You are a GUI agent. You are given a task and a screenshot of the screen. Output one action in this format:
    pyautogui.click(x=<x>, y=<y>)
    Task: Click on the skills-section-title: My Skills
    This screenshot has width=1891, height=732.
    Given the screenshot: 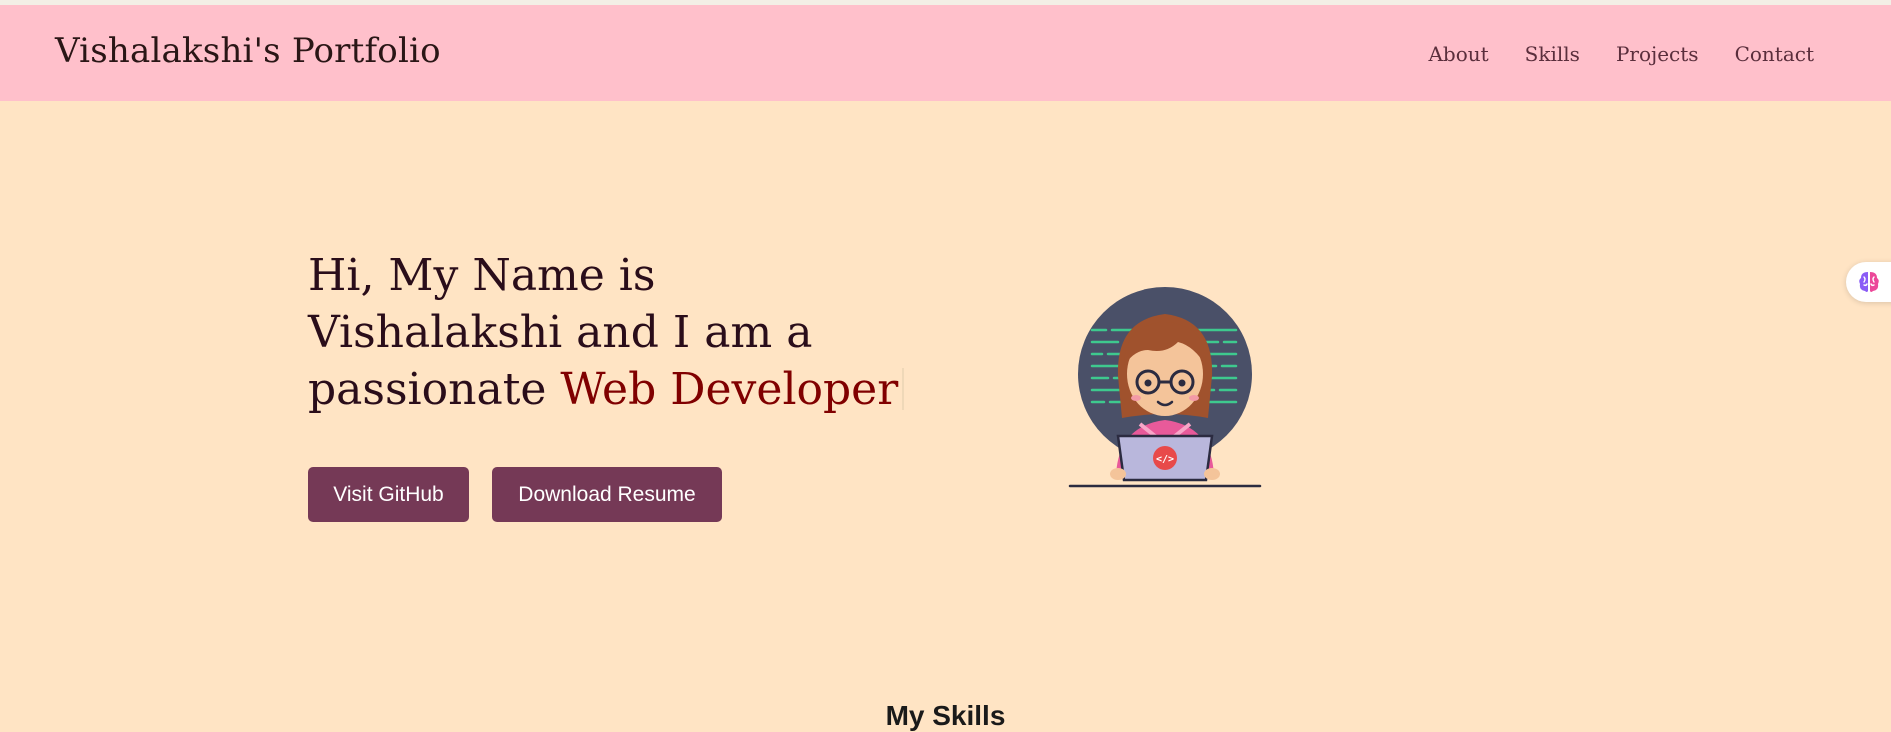 What is the action you would take?
    pyautogui.click(x=945, y=715)
    